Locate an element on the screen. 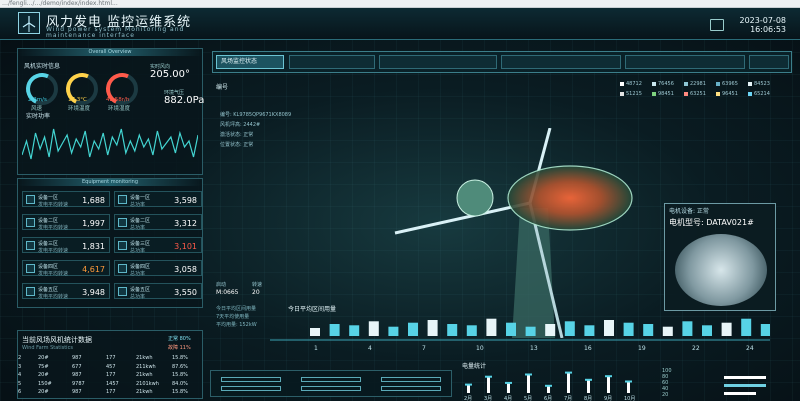 The image size is (800, 401). equipment-name: 设备二区 is located at coordinates (48, 221).